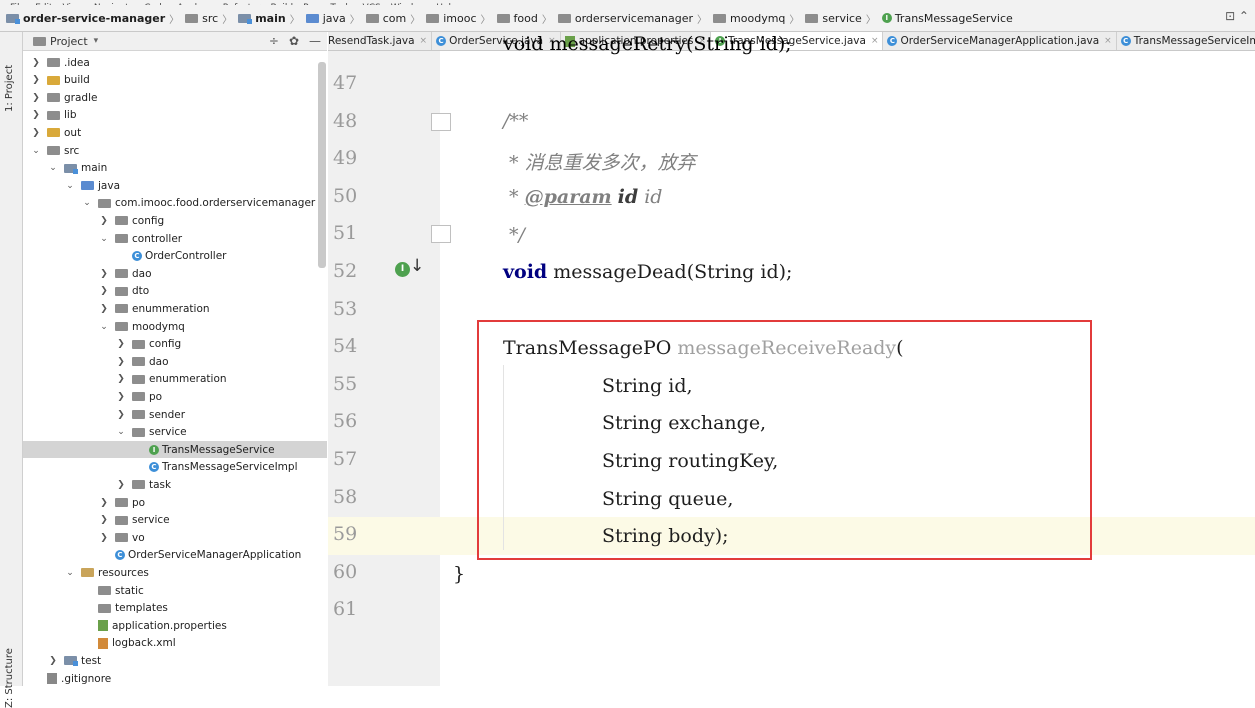 Image resolution: width=1255 pixels, height=708 pixels. Describe the element at coordinates (441, 234) in the screenshot. I see `fold-end-icon` at that location.